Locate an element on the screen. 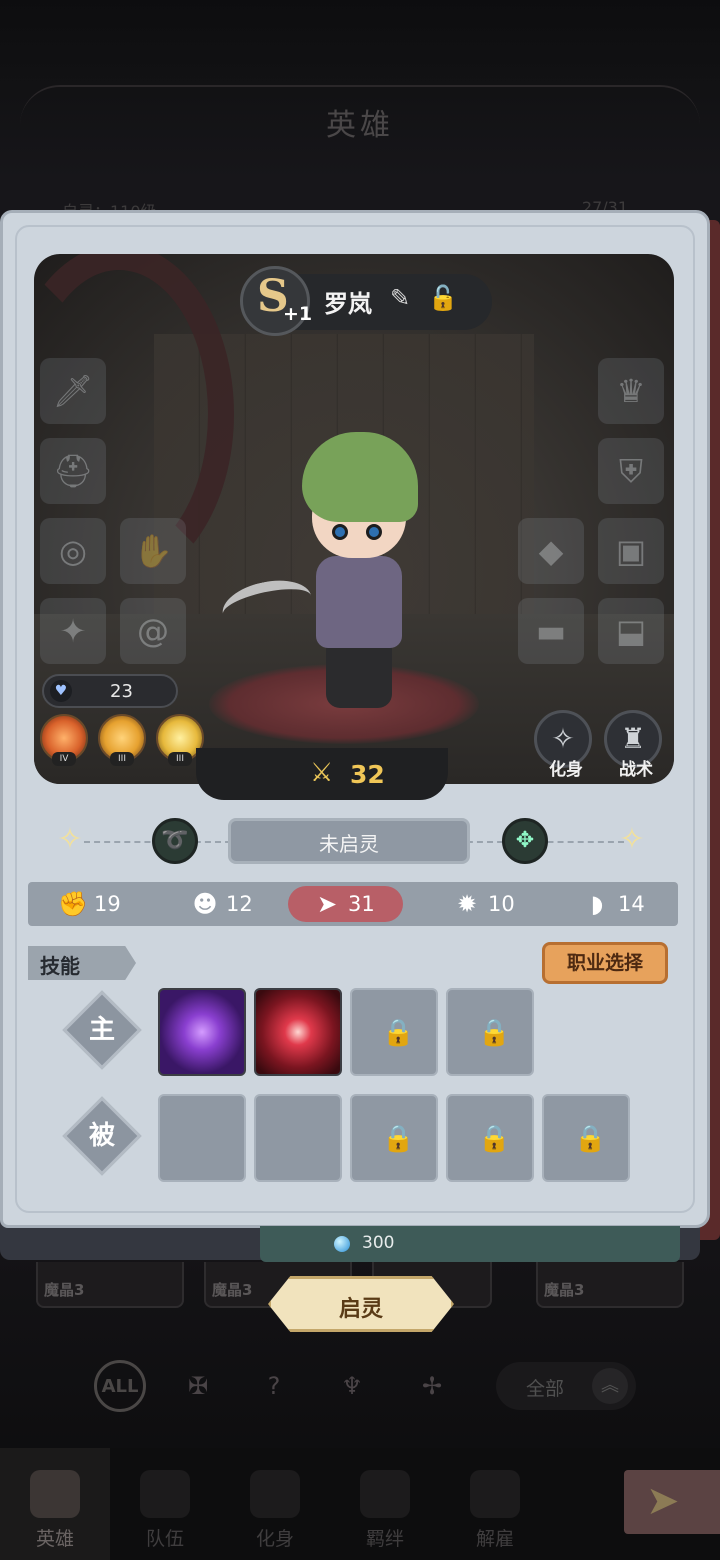 The width and height of the screenshot is (720, 1560). rank-plus: +1 is located at coordinates (298, 314).